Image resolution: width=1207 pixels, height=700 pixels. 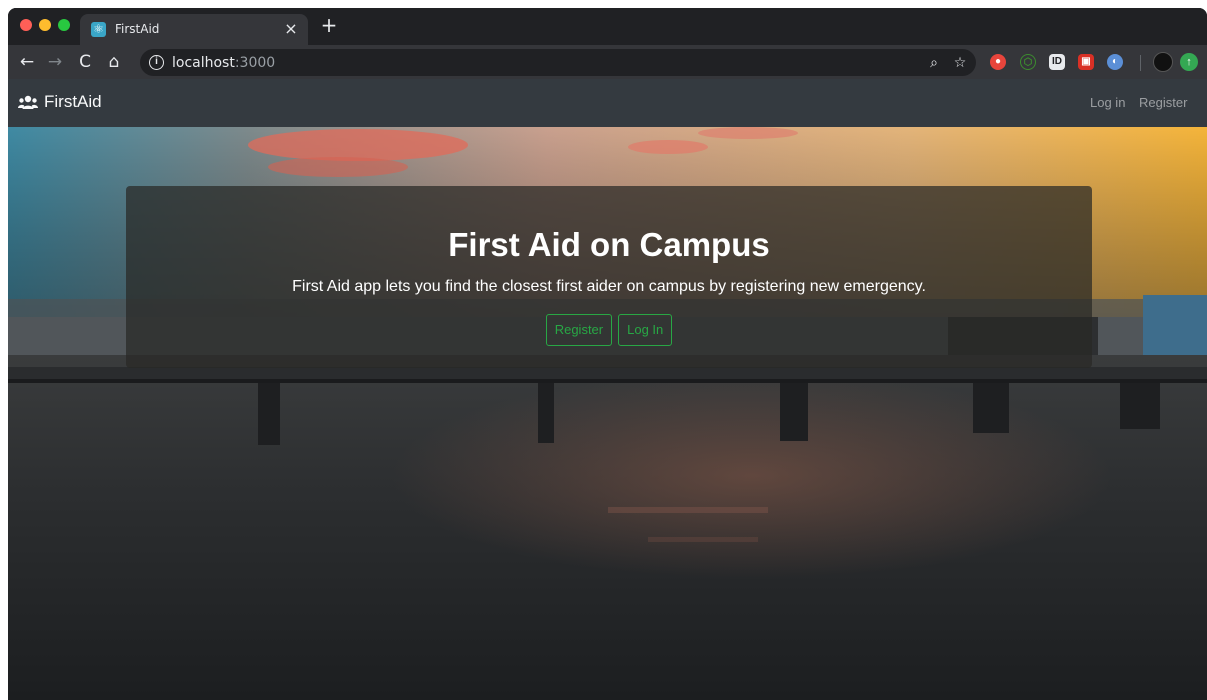 I want to click on address-bar: i localhost:3000 ⌕ ☆, so click(x=558, y=62).